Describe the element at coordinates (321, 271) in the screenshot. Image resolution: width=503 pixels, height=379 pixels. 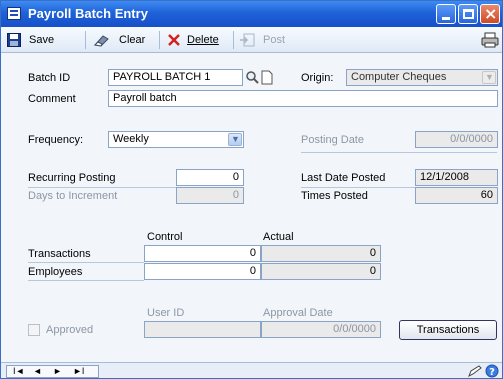
I see `employees-actual-value: 0` at that location.